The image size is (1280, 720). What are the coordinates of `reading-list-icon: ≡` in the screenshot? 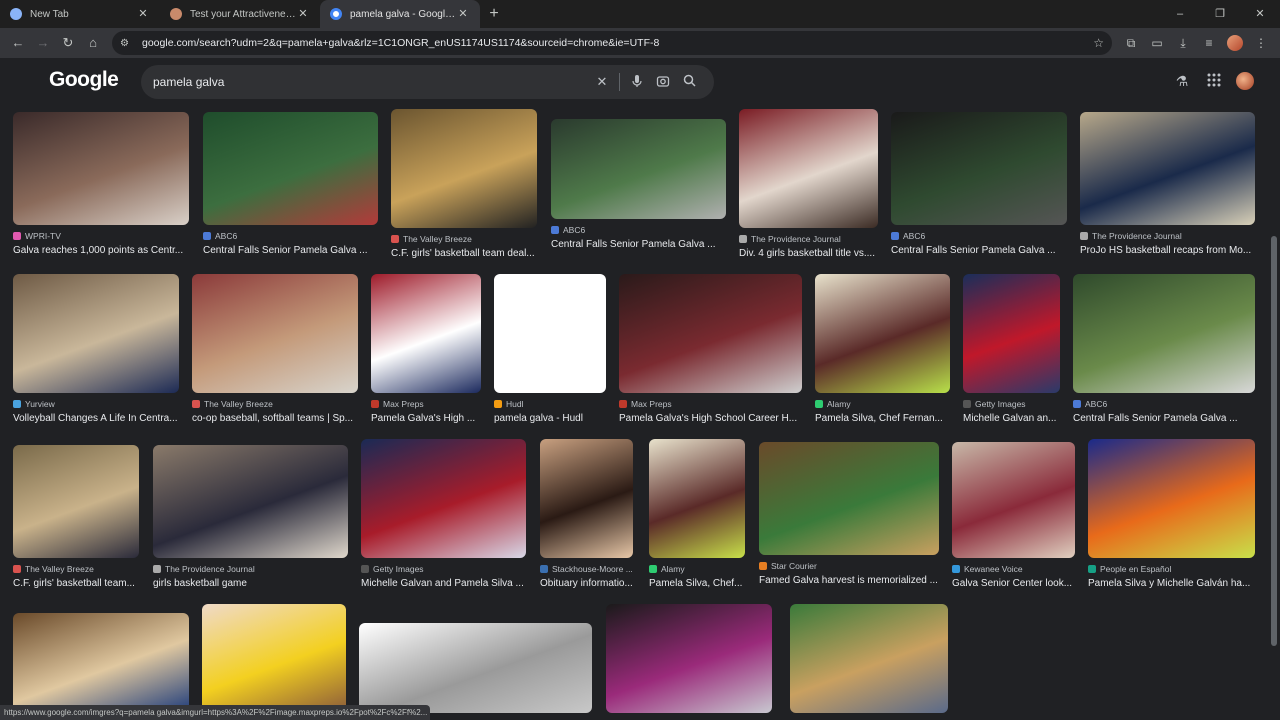 It's located at (1209, 43).